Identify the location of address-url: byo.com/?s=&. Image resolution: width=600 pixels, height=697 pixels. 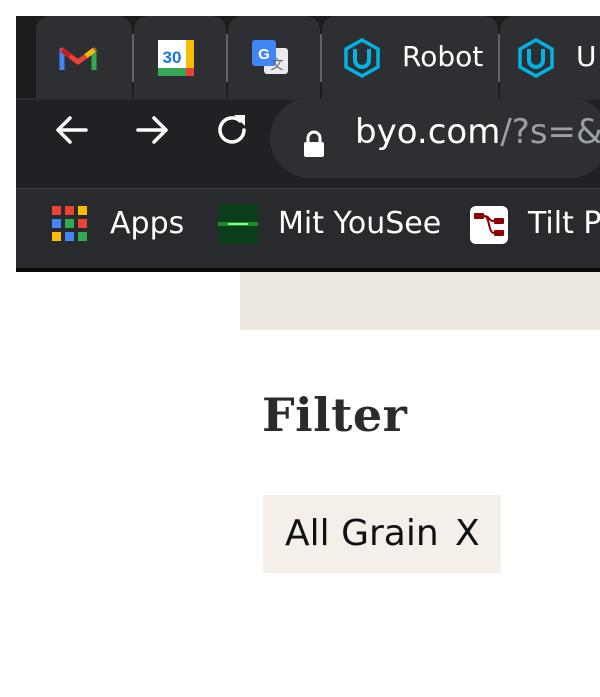
(477, 132).